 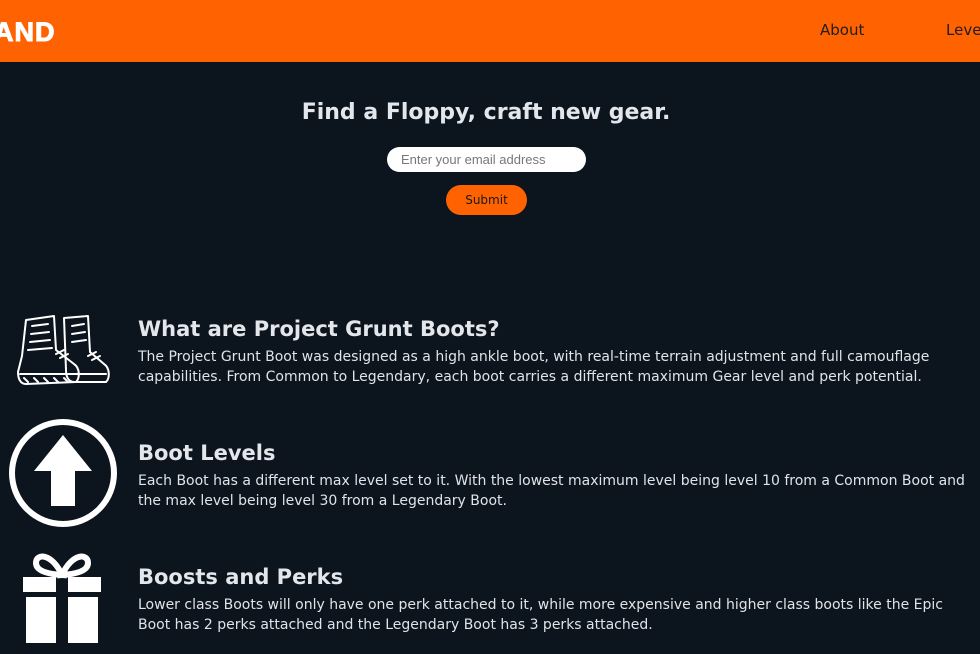 What do you see at coordinates (486, 159) in the screenshot?
I see `email-input` at bounding box center [486, 159].